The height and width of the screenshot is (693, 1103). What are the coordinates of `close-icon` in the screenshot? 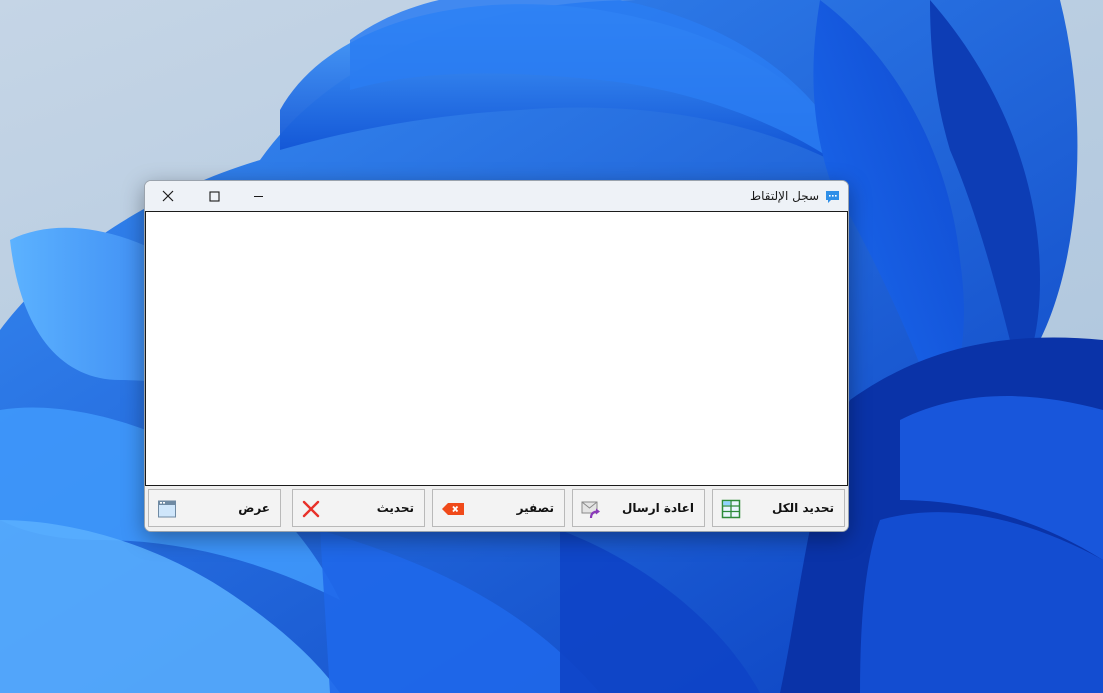 It's located at (168, 196).